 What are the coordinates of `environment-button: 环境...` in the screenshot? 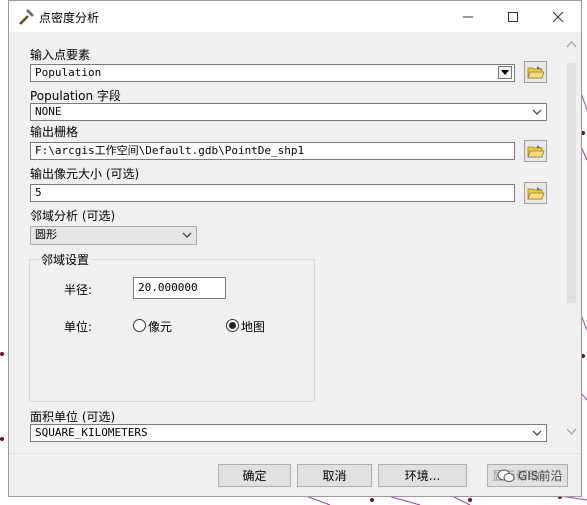 It's located at (422, 475).